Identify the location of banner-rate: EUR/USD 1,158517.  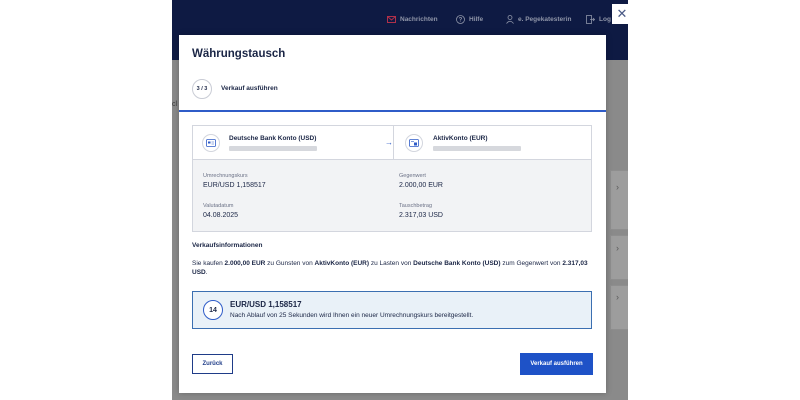
(266, 304).